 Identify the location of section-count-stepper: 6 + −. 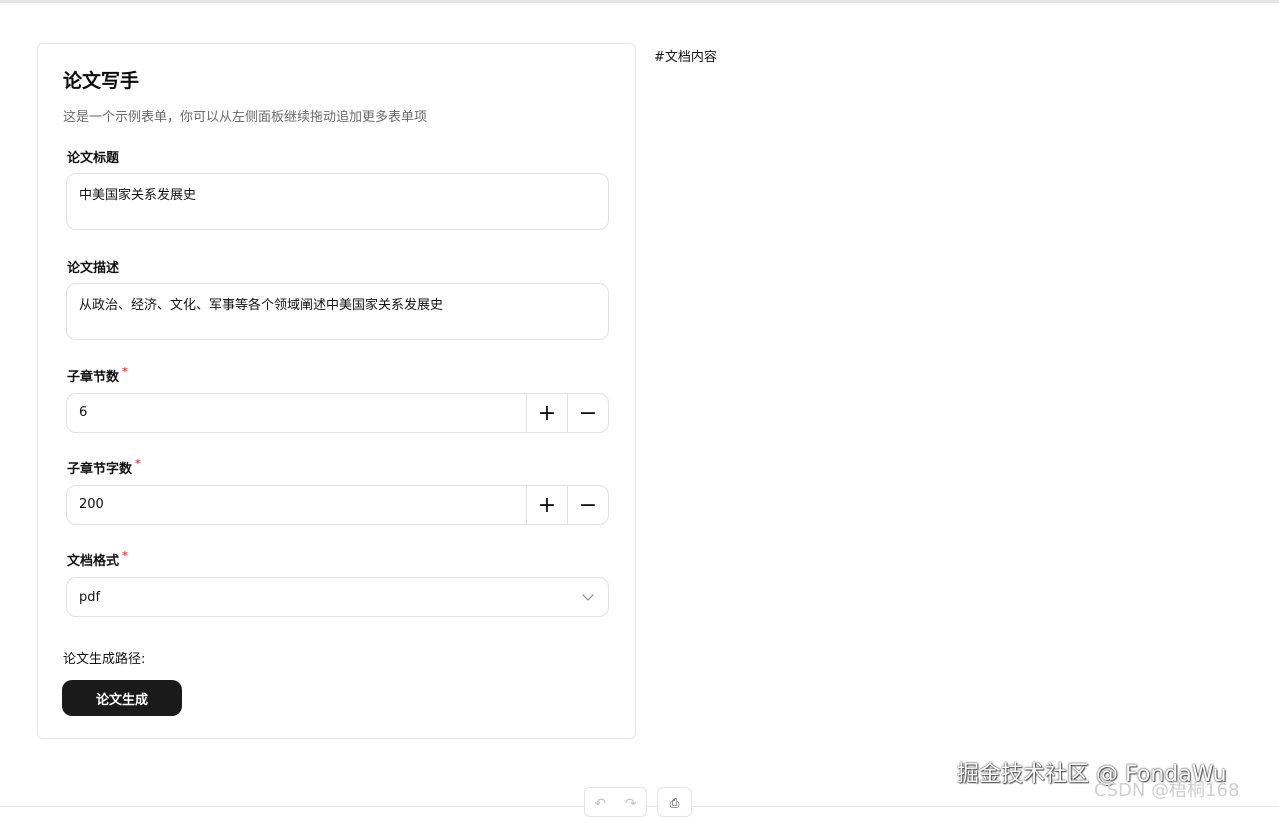
(337, 413).